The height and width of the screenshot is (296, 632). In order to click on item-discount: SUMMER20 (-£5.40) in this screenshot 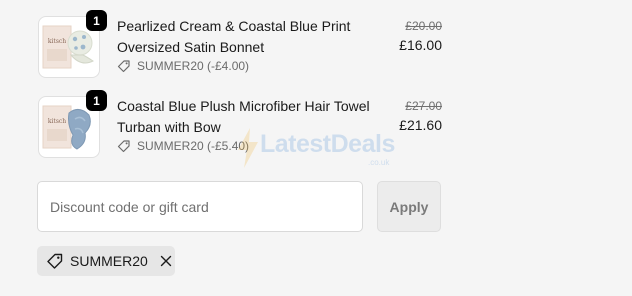, I will do `click(183, 146)`.